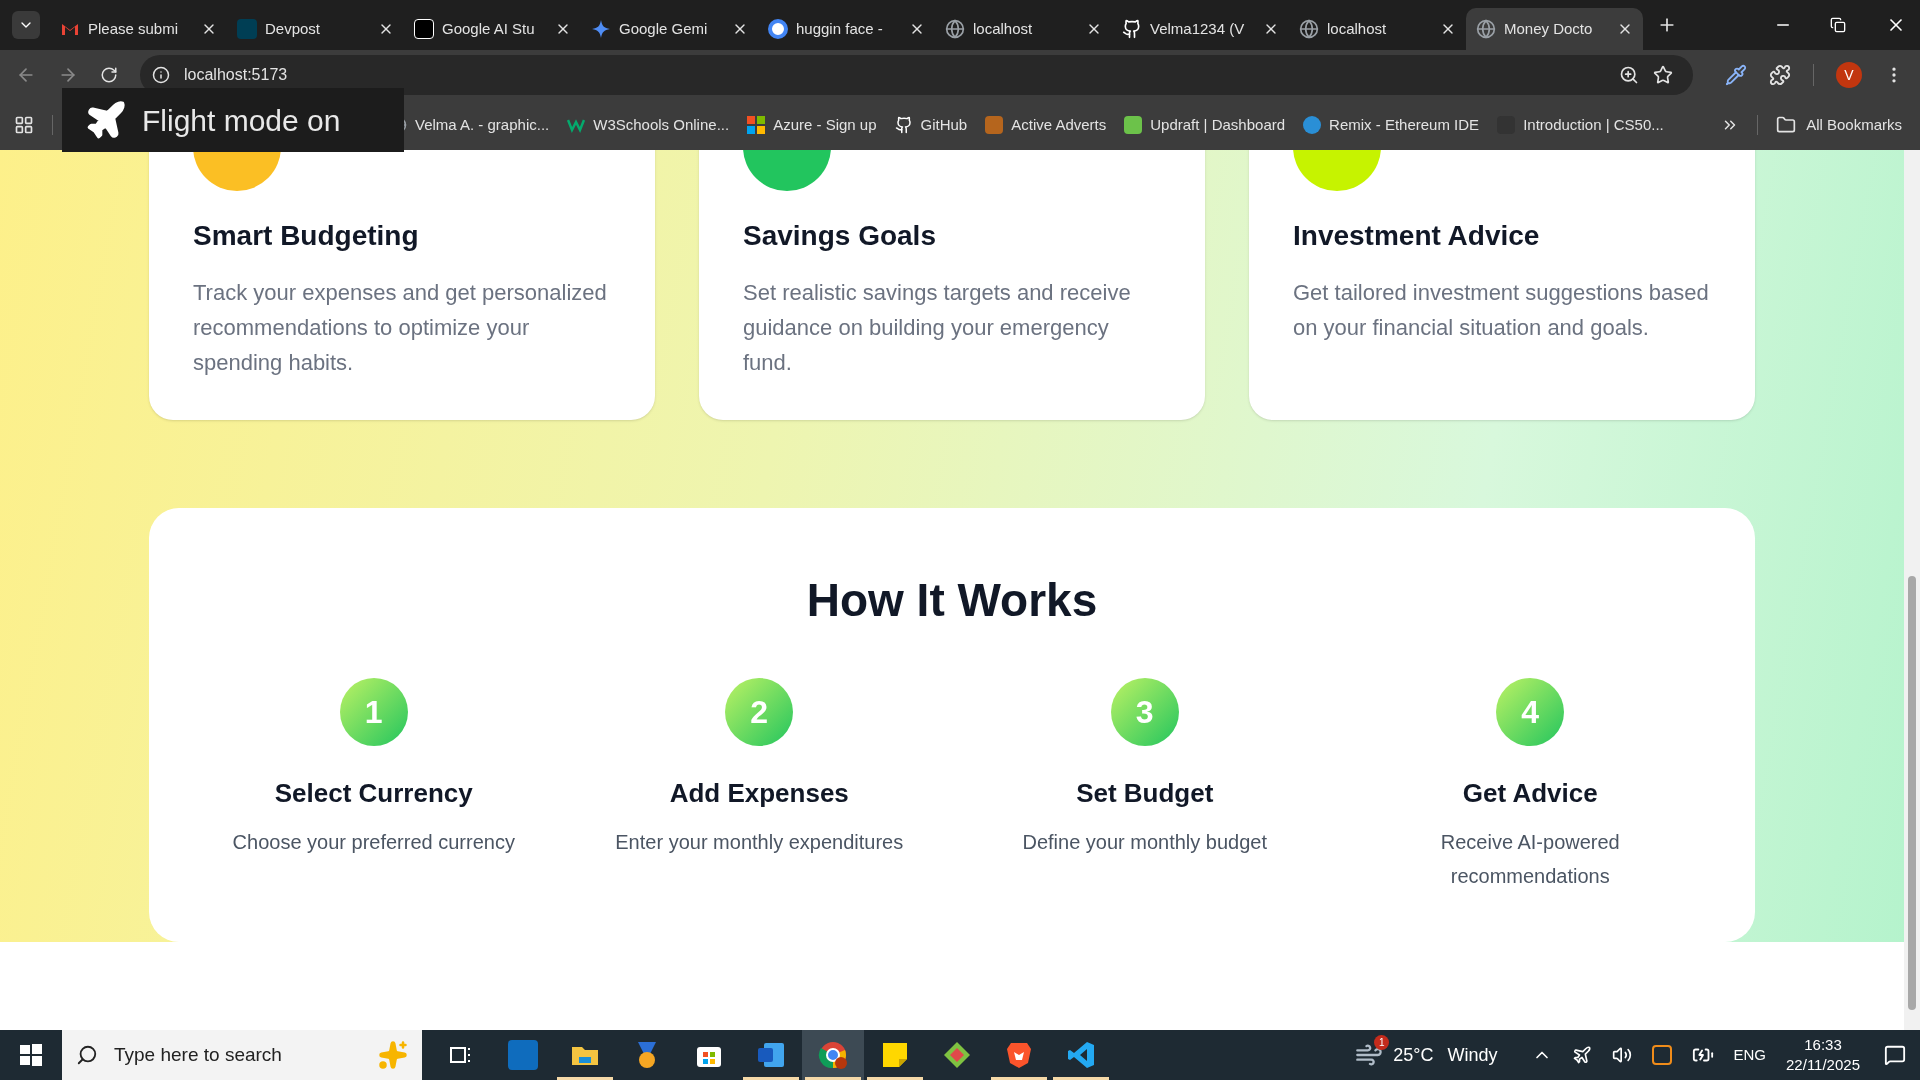 The height and width of the screenshot is (1080, 1920). I want to click on language-indicator: ENG, so click(1750, 1055).